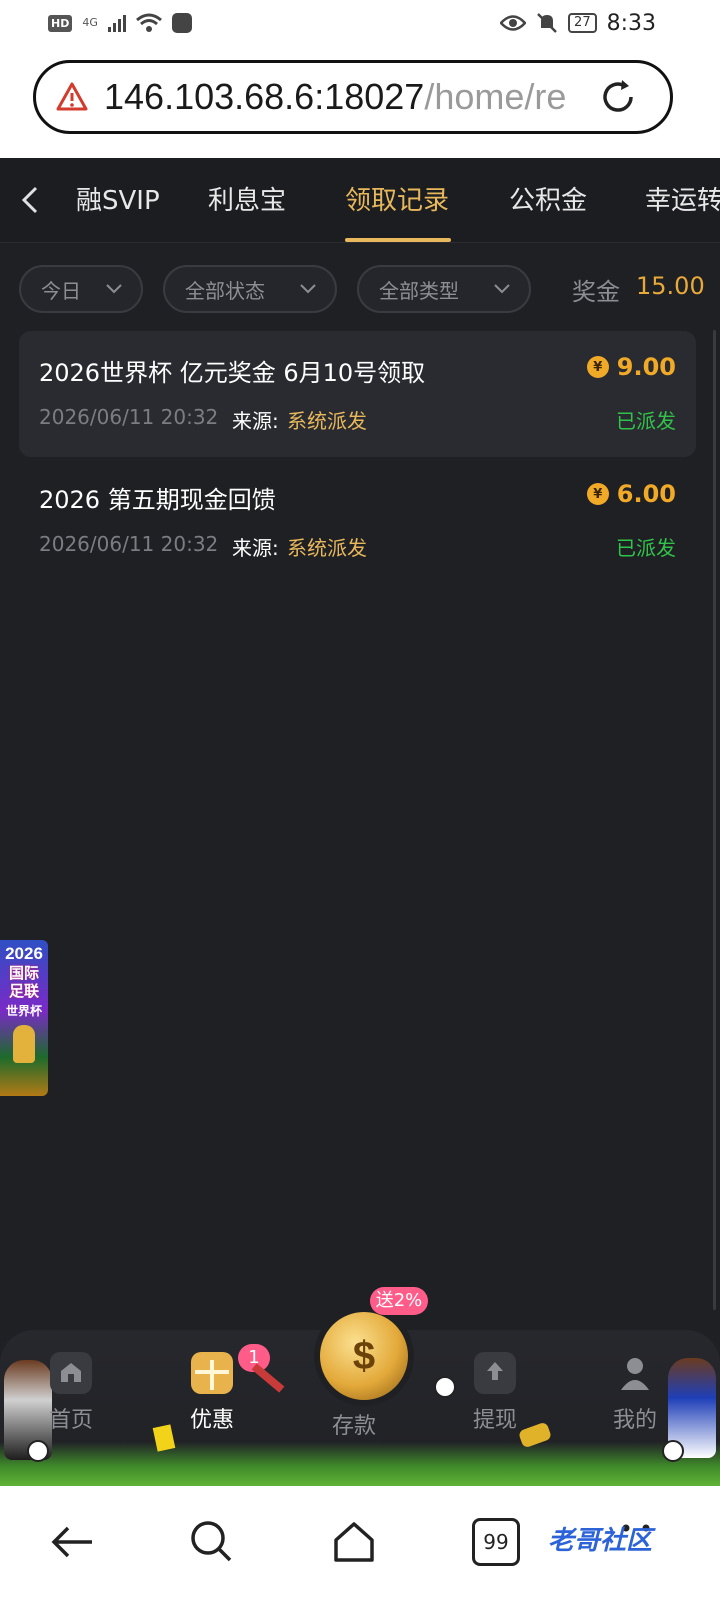  Describe the element at coordinates (495, 1373) in the screenshot. I see `withdraw-icon` at that location.